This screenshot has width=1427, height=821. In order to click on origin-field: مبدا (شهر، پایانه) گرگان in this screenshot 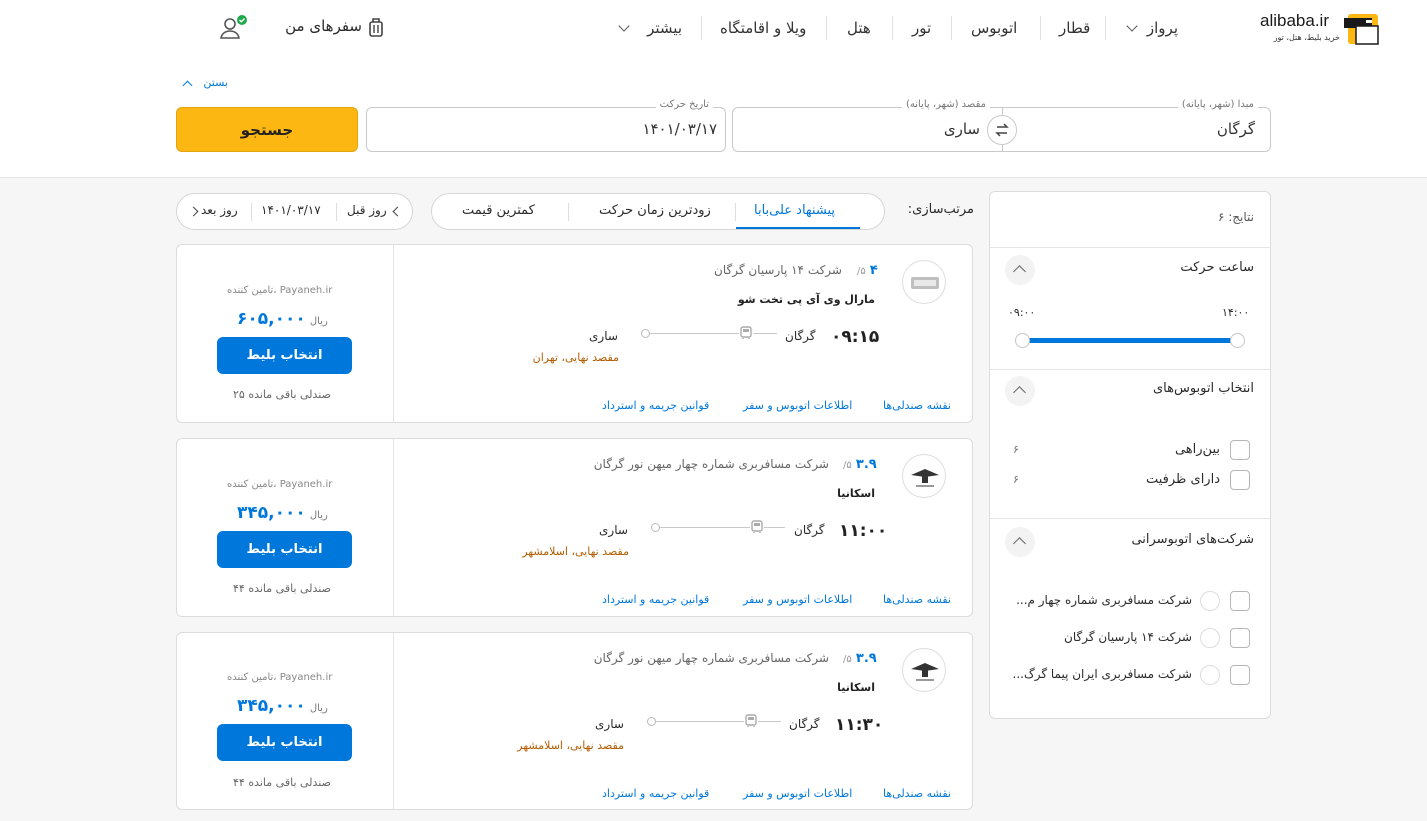, I will do `click(1135, 125)`.